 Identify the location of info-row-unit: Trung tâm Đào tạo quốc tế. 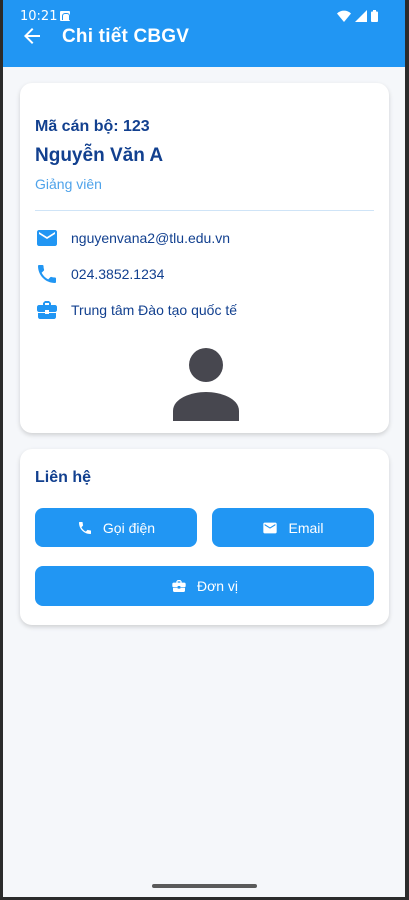
(204, 310).